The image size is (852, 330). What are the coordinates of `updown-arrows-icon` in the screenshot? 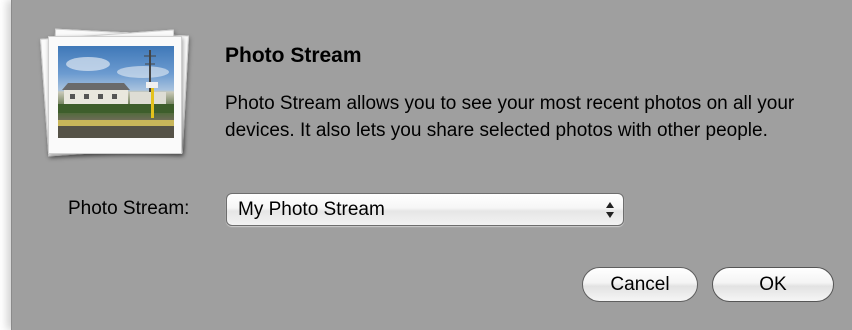 It's located at (610, 210).